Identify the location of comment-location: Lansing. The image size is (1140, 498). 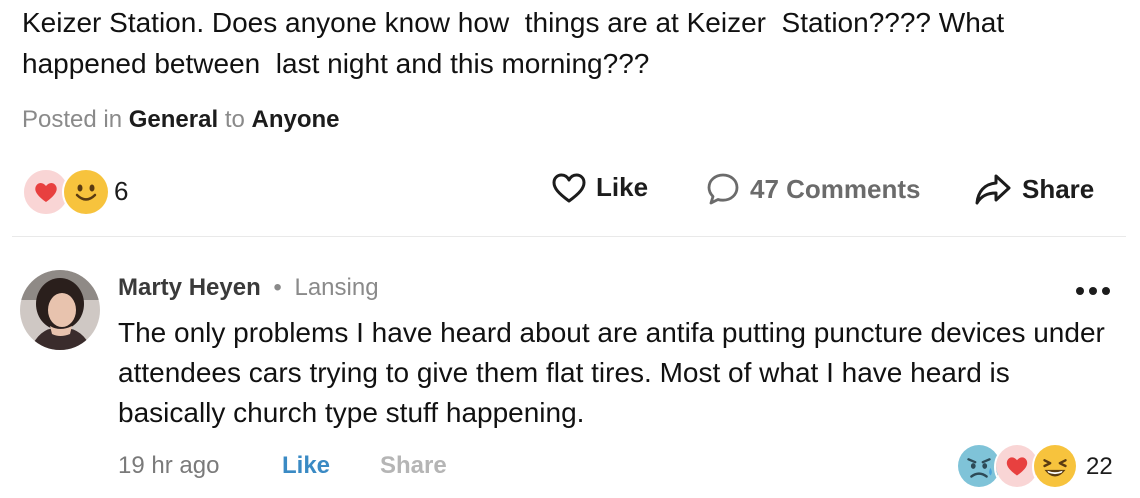
(336, 287).